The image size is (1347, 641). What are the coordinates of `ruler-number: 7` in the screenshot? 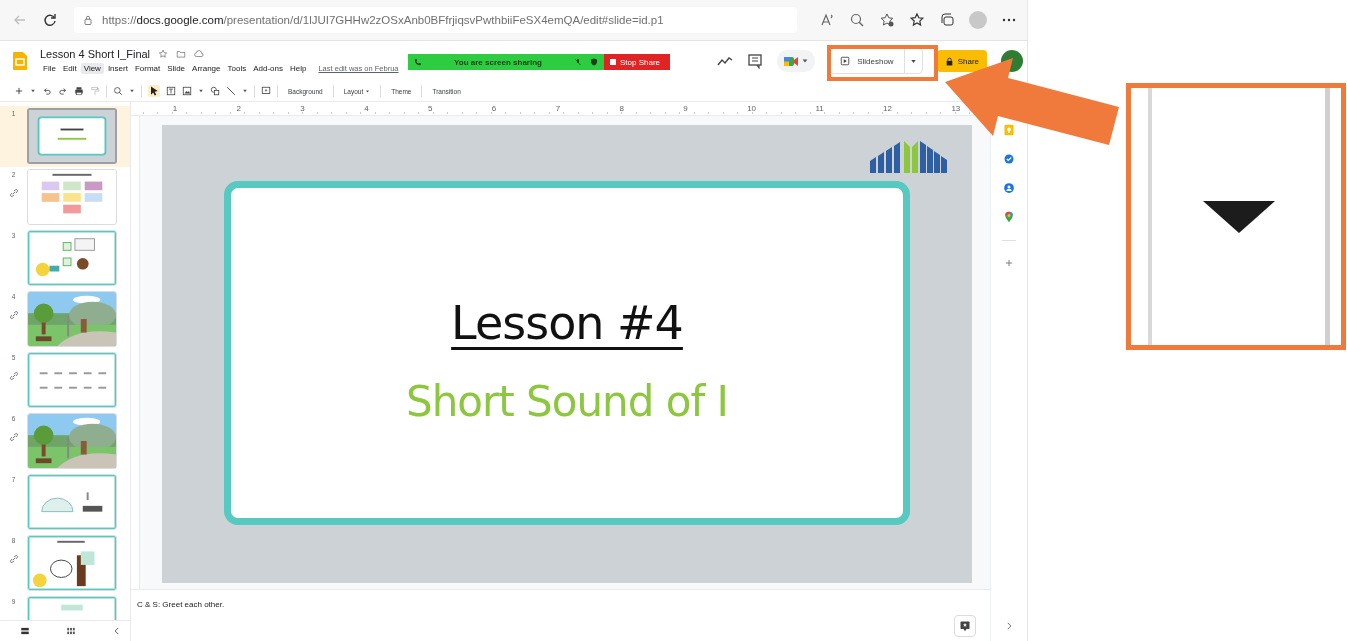 It's located at (558, 108).